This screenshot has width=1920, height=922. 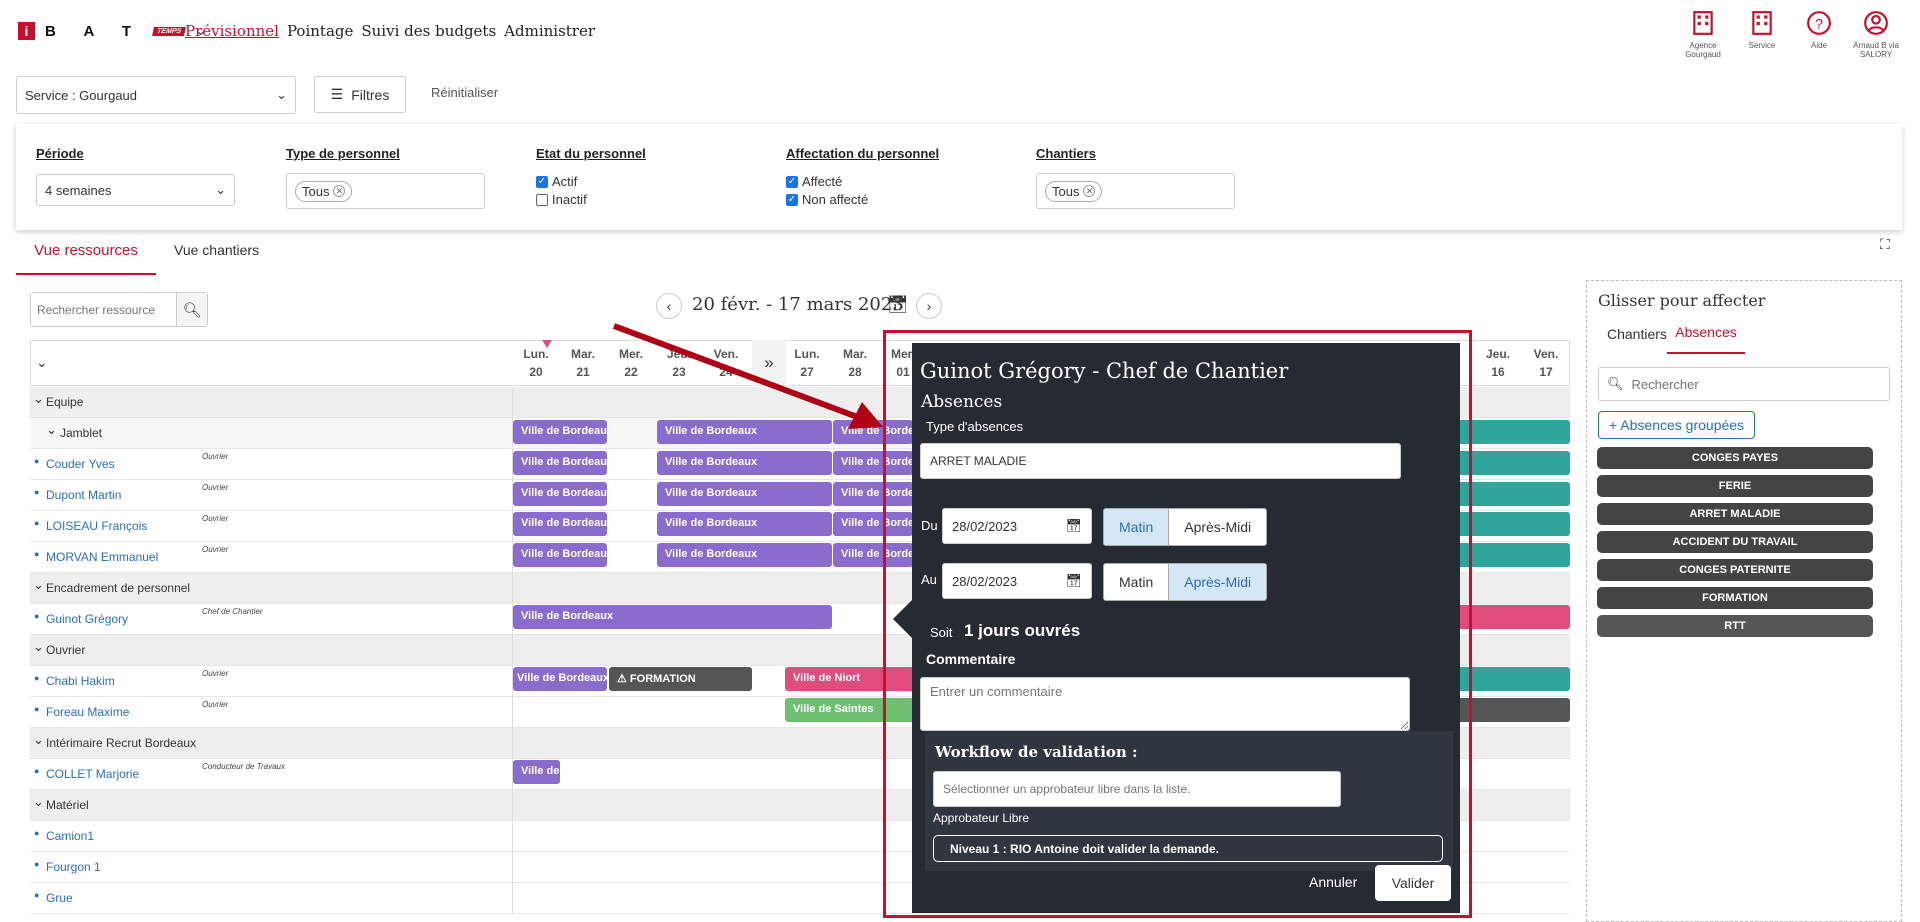 What do you see at coordinates (1762, 30) in the screenshot?
I see `service-button: Service` at bounding box center [1762, 30].